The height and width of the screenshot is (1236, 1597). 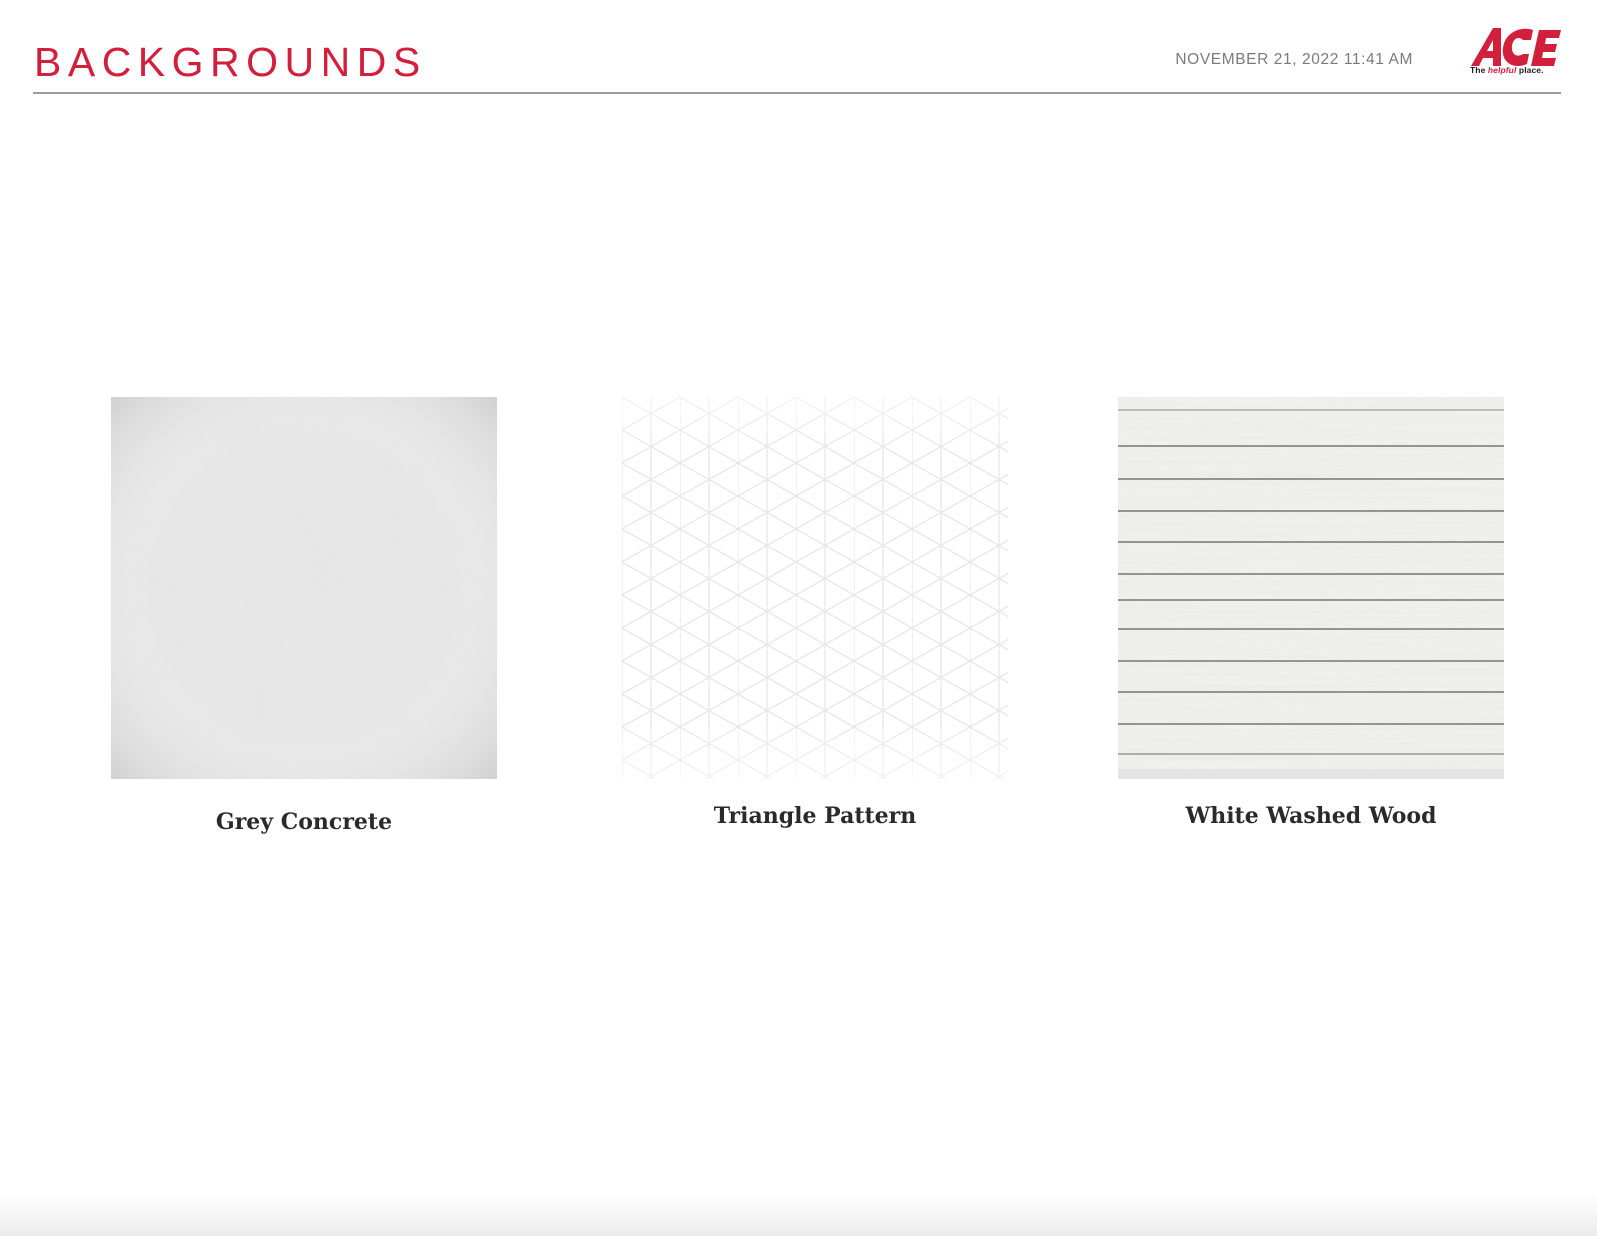 I want to click on ace-wordmark-logo, so click(x=1516, y=47).